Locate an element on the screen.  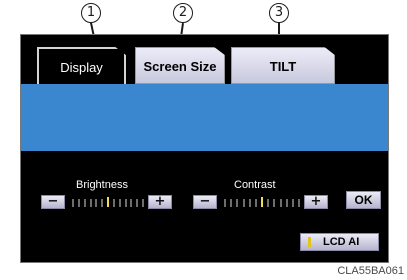
callout-3: 3 is located at coordinates (279, 13).